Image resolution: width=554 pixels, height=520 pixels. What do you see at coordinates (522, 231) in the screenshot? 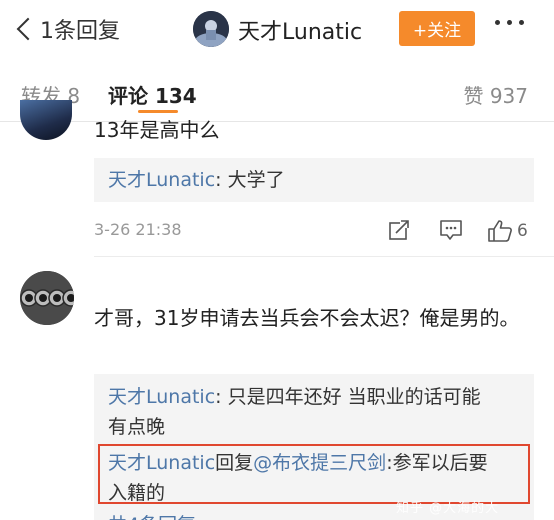
I see `like-count: 6` at bounding box center [522, 231].